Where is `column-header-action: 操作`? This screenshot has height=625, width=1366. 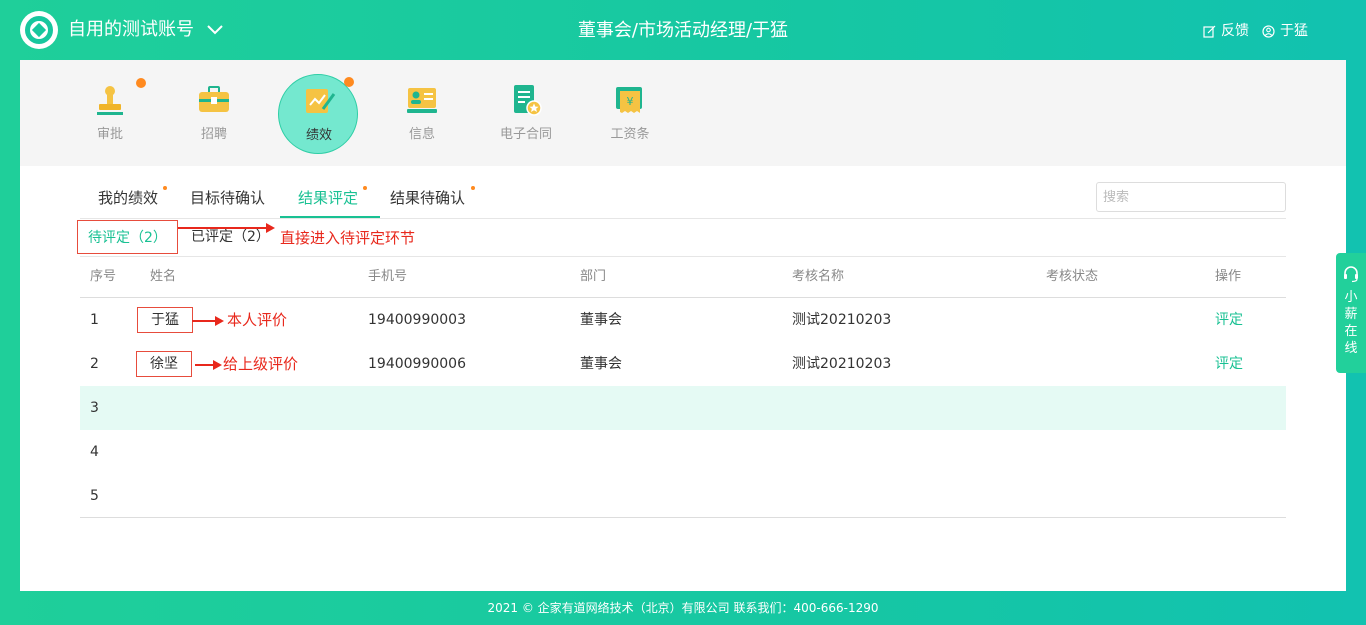
column-header-action: 操作 is located at coordinates (1228, 276).